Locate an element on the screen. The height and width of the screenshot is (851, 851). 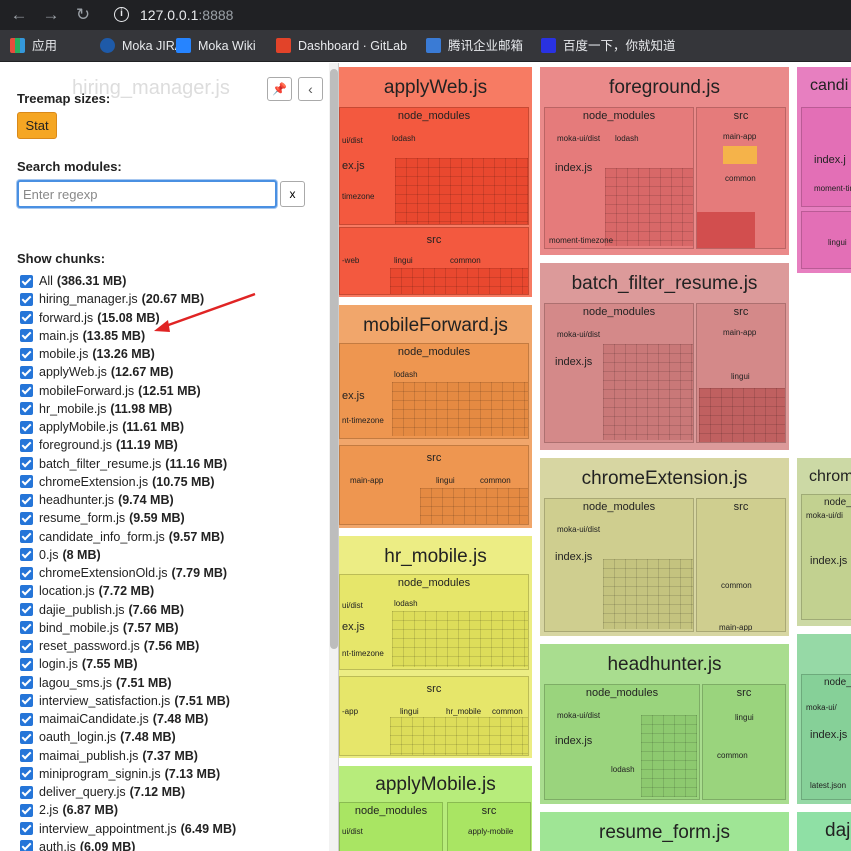
chunk-item: mobileForward.js (12.51 MB) is located at coordinates (128, 391).